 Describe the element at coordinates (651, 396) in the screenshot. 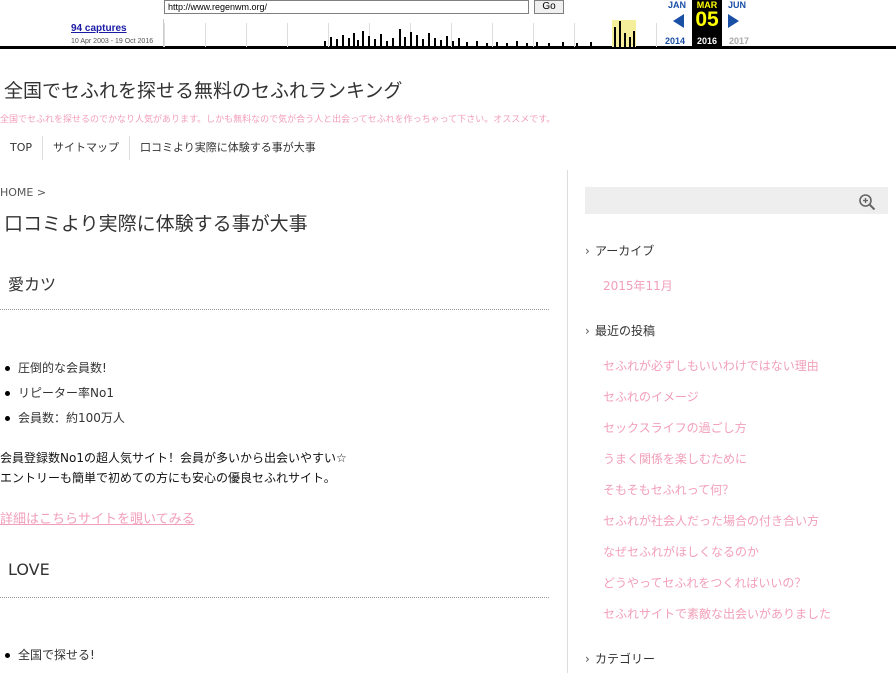

I see `recent-post-link: セふれのイメージ` at that location.